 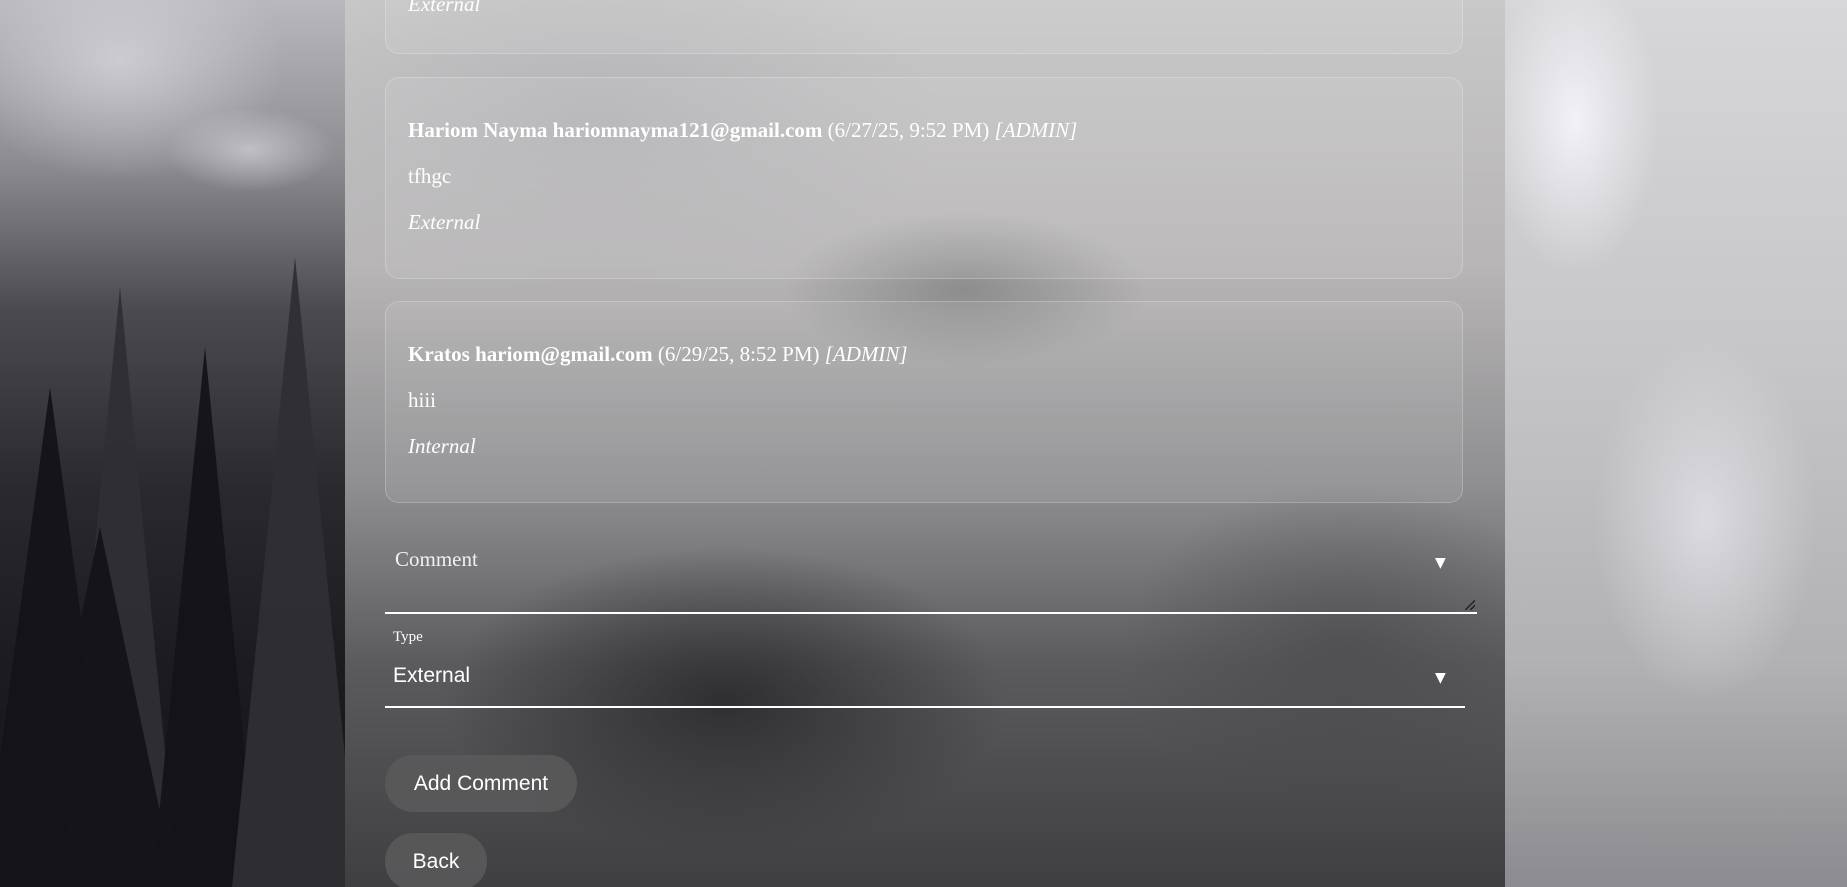 I want to click on type-selected-value: External, so click(x=432, y=675).